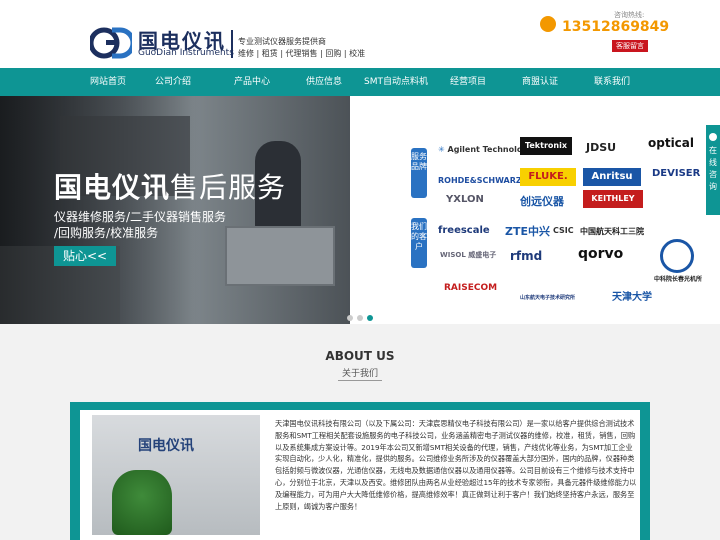 The height and width of the screenshot is (540, 720). What do you see at coordinates (600, 254) in the screenshot?
I see `client-qorvo: qorvo` at bounding box center [600, 254].